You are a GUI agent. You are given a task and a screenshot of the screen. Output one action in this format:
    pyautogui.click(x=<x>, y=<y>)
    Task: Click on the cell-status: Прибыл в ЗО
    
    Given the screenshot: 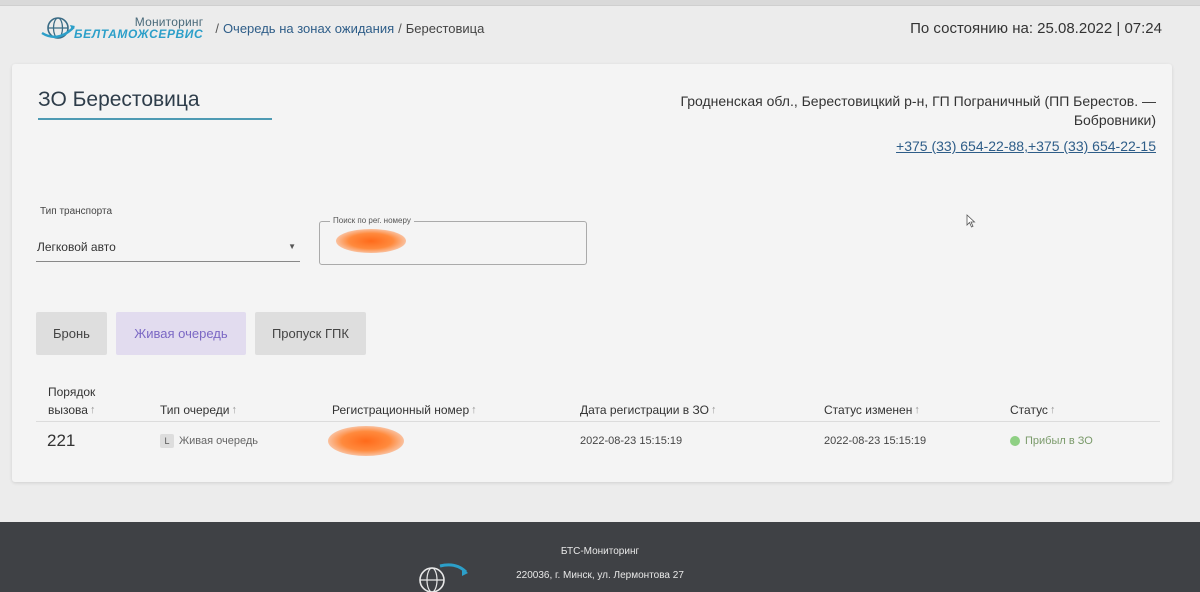 What is the action you would take?
    pyautogui.click(x=1085, y=441)
    